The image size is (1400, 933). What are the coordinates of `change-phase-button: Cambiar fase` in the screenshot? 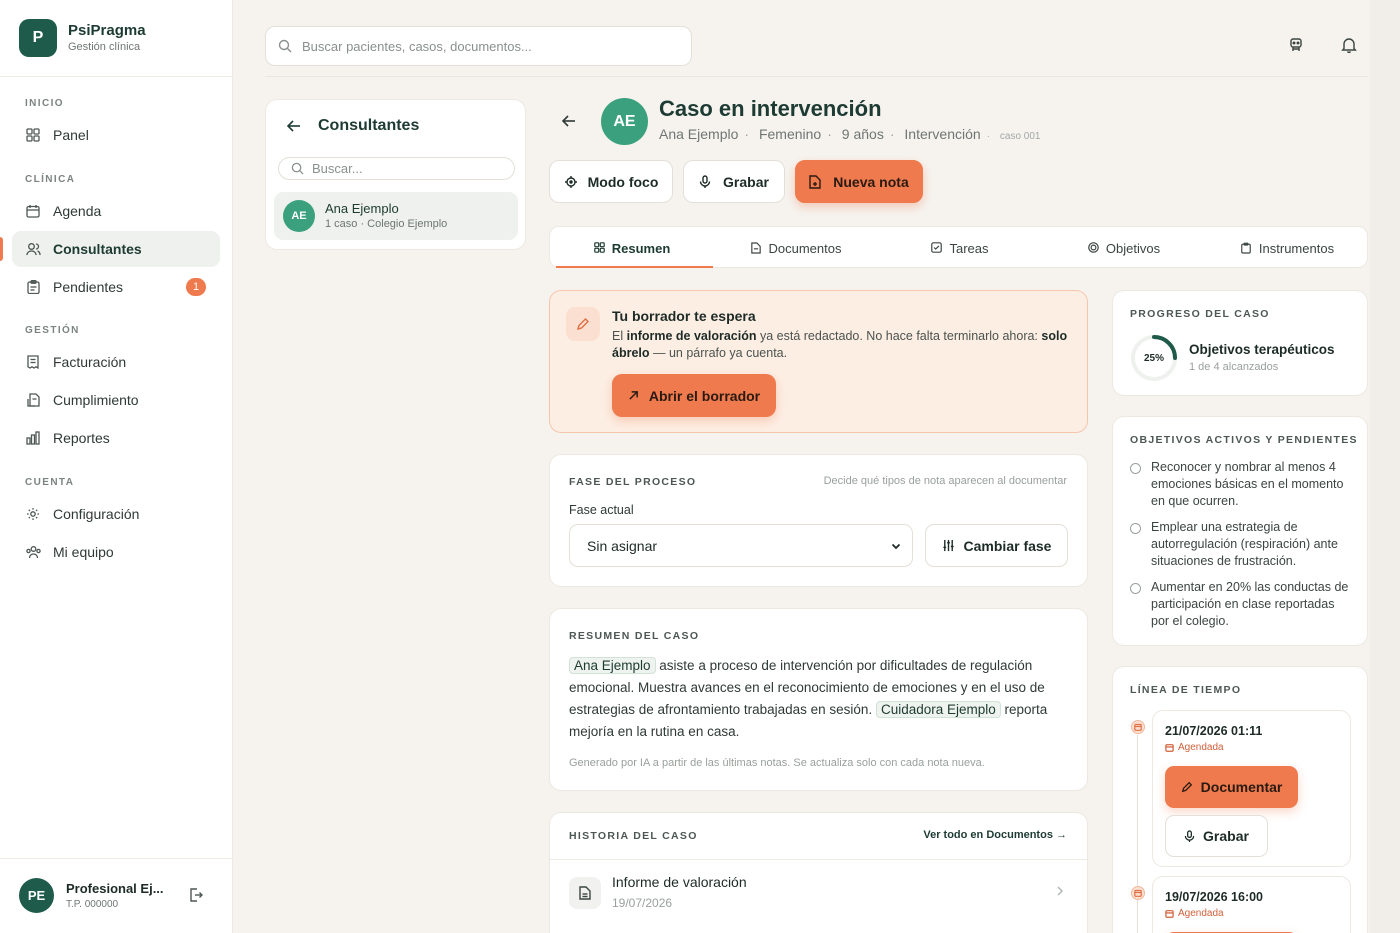 It's located at (996, 545).